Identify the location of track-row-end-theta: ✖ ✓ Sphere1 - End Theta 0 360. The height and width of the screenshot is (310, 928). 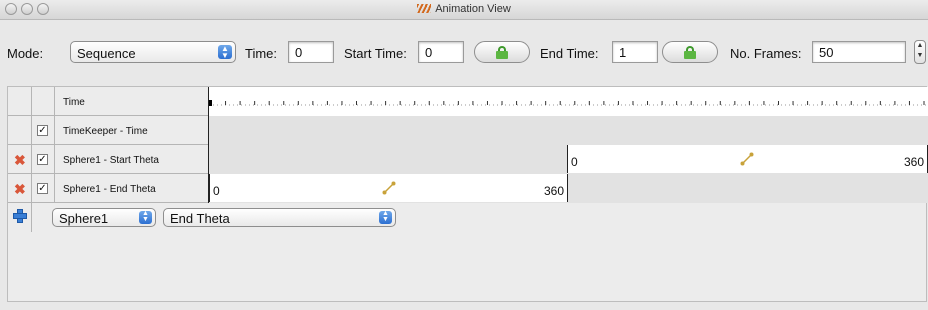
(468, 188).